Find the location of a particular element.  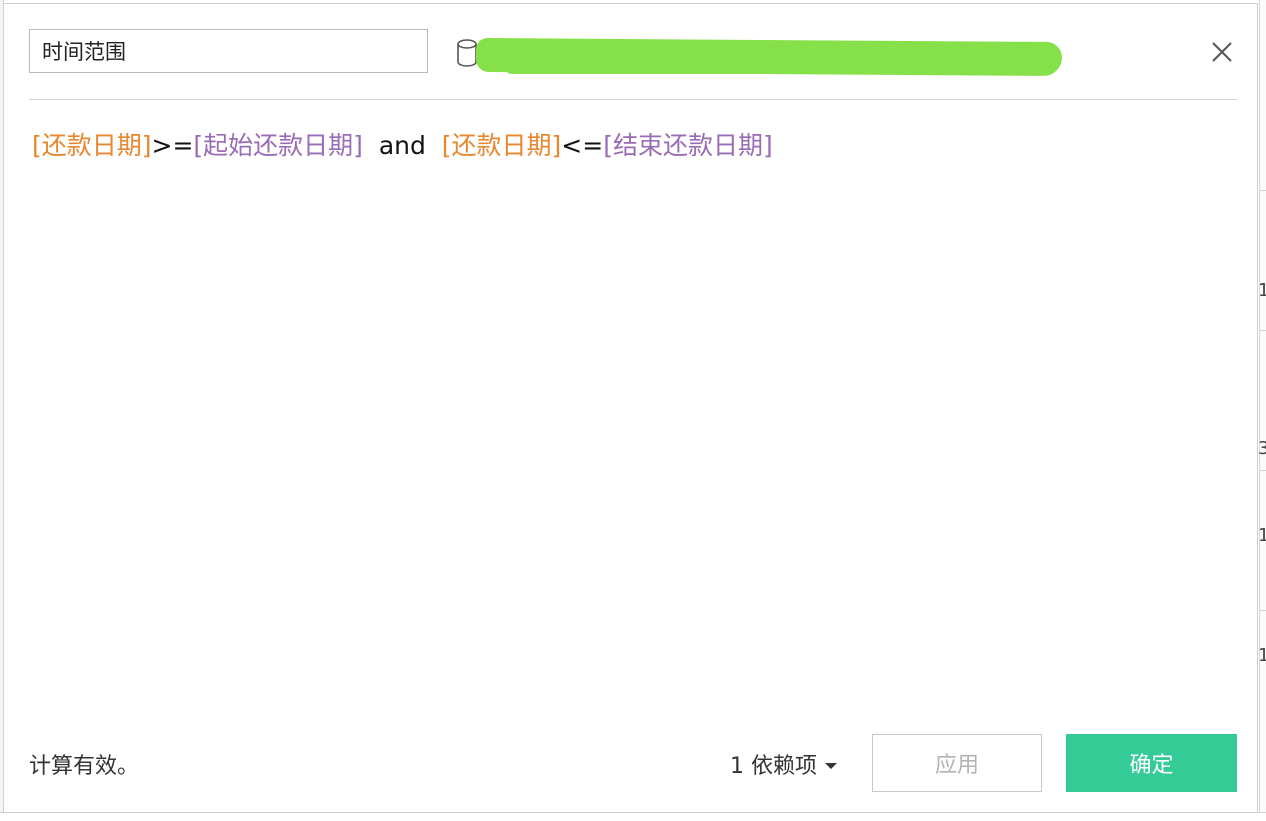

formula-token-op: <= is located at coordinates (582, 145).